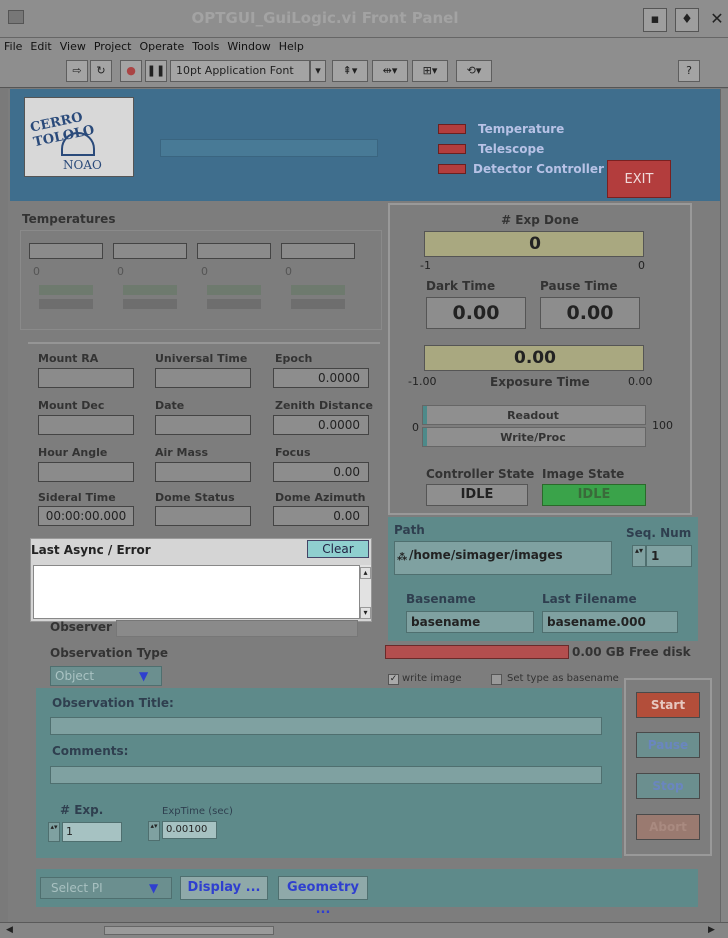 The height and width of the screenshot is (938, 728). I want to click on scroll-left-icon: ◀, so click(9, 930).